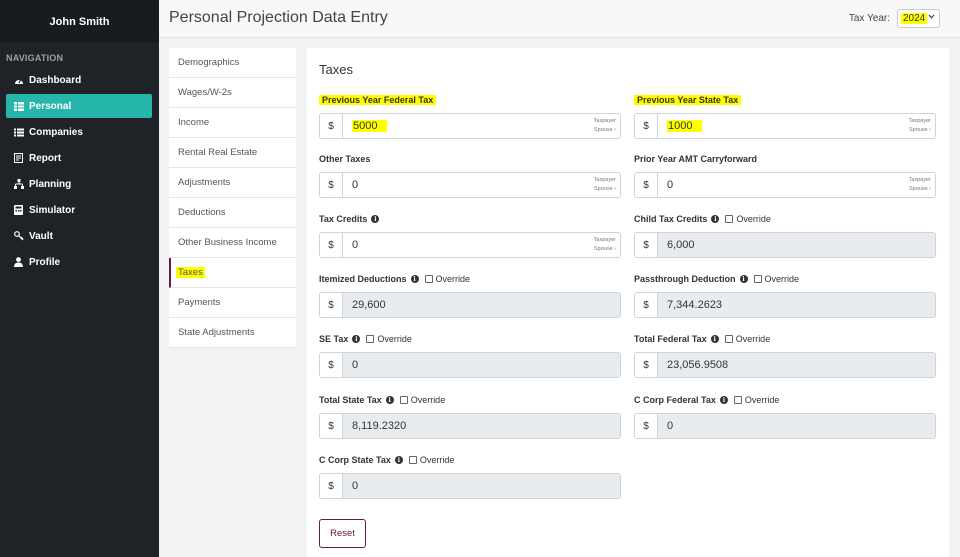  Describe the element at coordinates (79, 210) in the screenshot. I see `nav-item-simulator: Simulator` at that location.